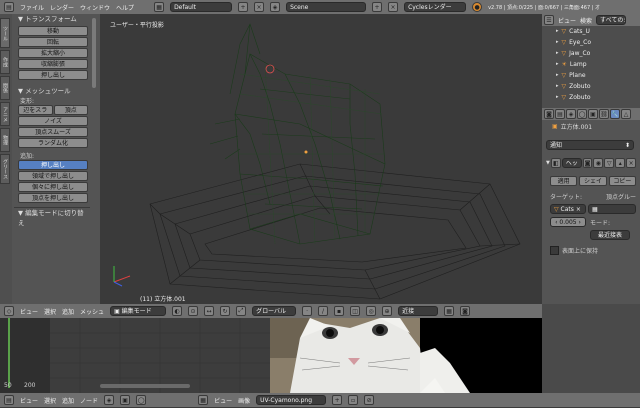 Image resolution: width=640 pixels, height=408 pixels. What do you see at coordinates (209, 311) in the screenshot?
I see `manipulator-icon: ↔` at bounding box center [209, 311].